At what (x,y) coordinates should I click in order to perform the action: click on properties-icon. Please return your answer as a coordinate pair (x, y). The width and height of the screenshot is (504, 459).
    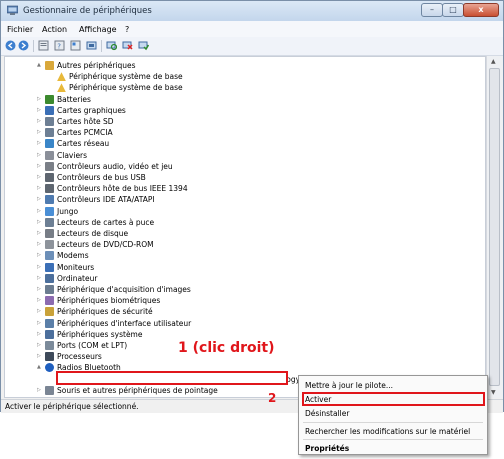
    Looking at the image, I should click on (43, 45).